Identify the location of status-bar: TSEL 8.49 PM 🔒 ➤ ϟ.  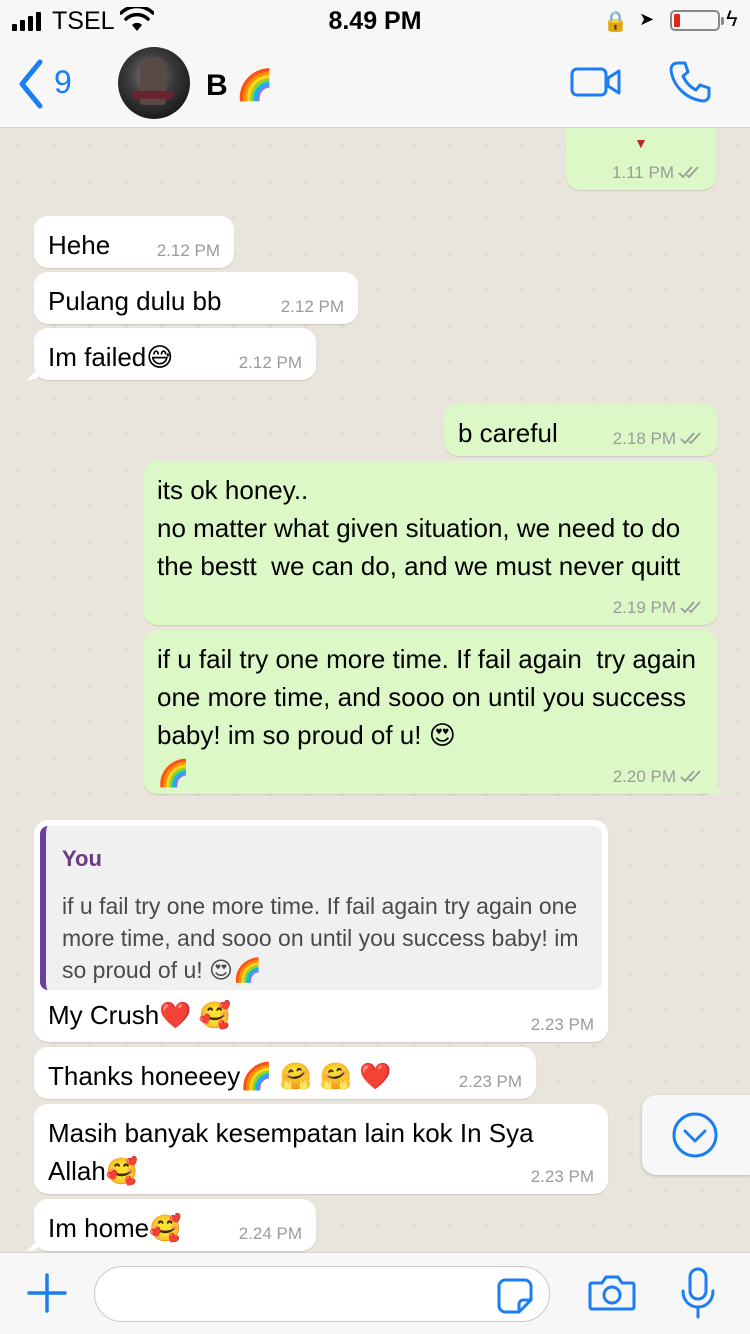
(375, 20).